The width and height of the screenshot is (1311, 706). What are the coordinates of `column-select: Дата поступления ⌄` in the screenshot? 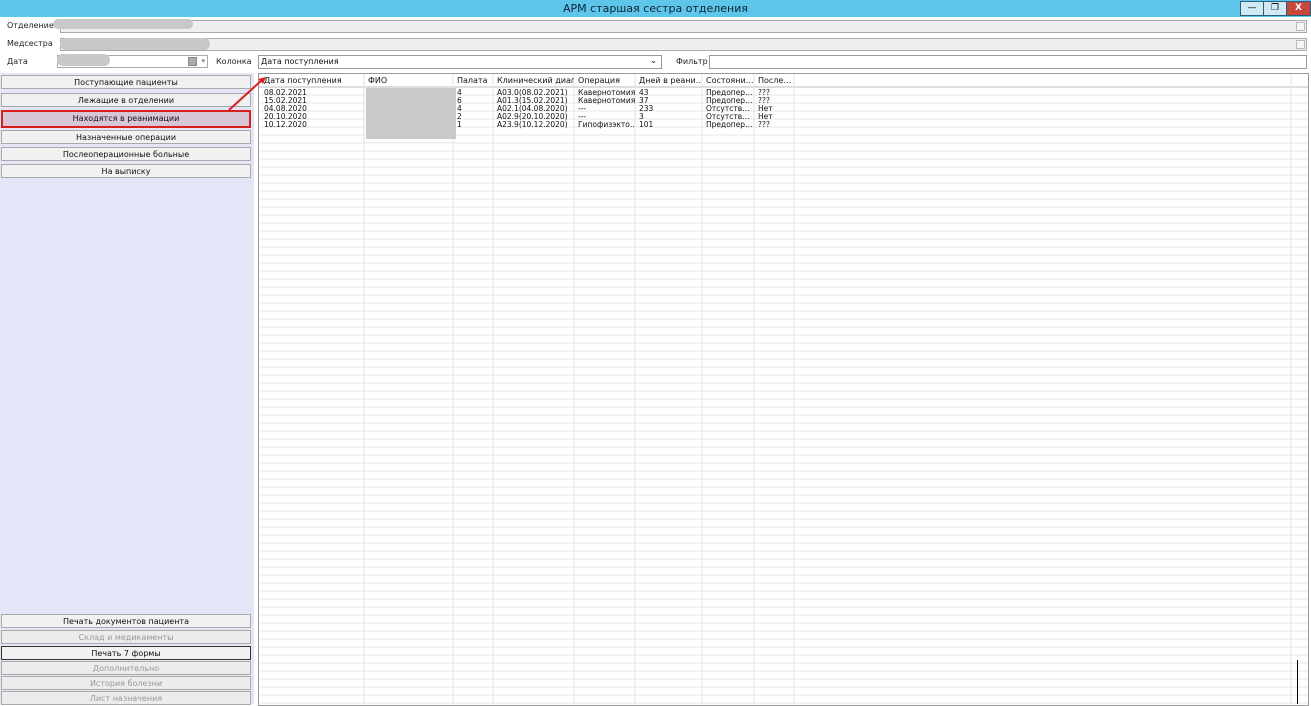 It's located at (460, 62).